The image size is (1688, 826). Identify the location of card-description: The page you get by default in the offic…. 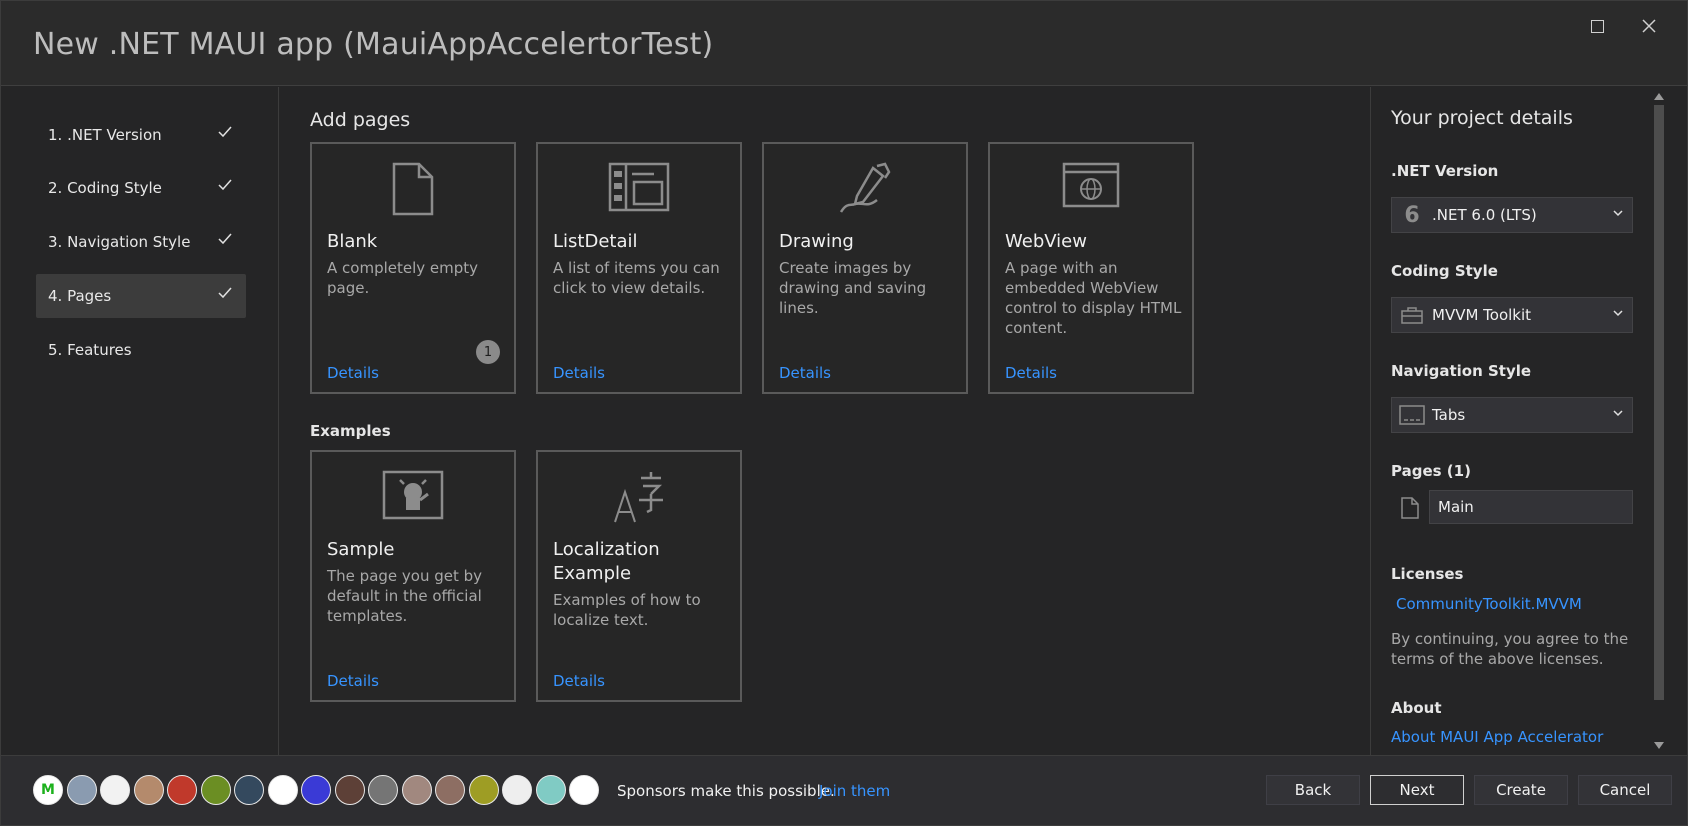
(405, 596).